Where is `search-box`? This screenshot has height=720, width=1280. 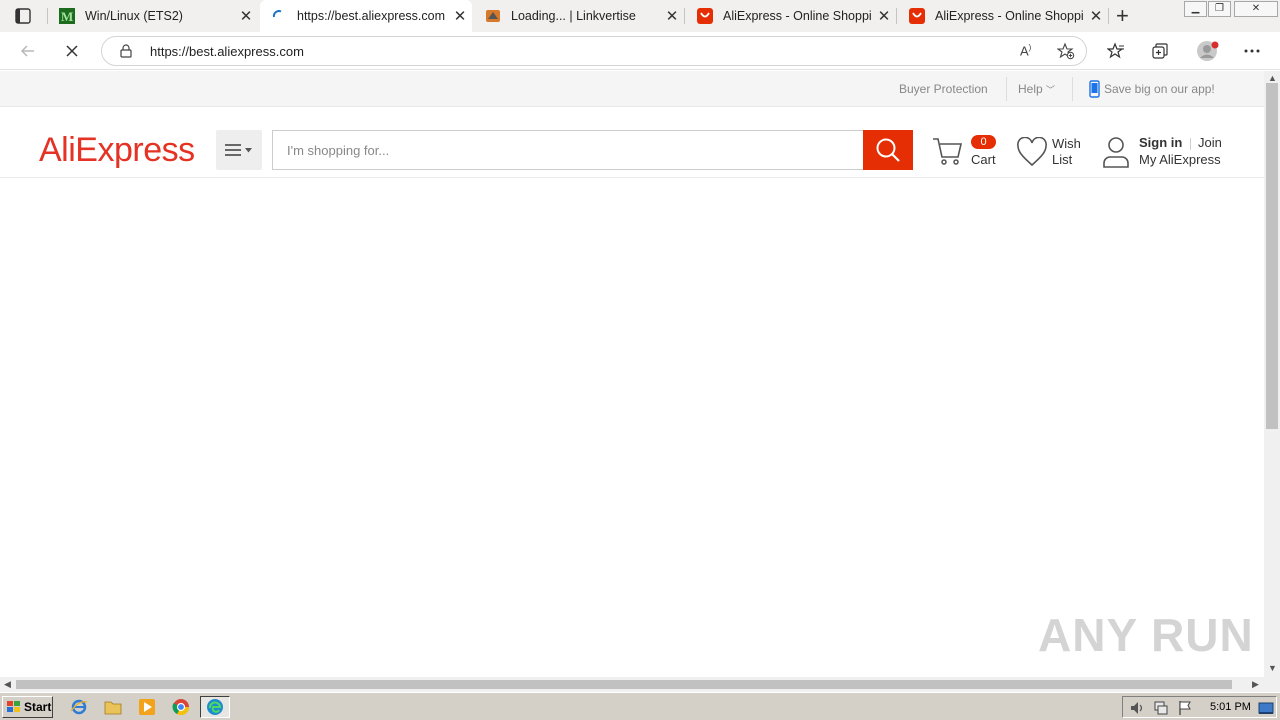
search-box is located at coordinates (568, 150).